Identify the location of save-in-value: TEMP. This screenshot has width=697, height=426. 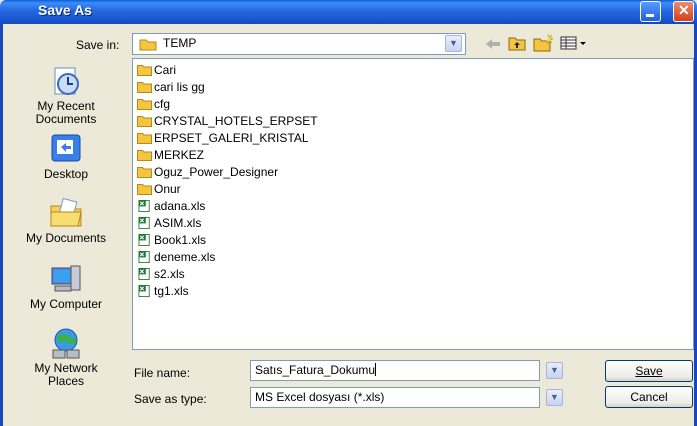
(180, 43).